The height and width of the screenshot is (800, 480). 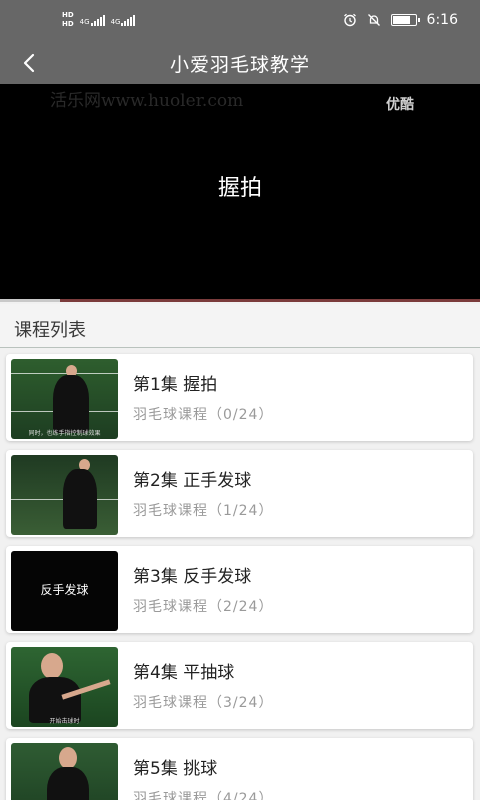 What do you see at coordinates (147, 101) in the screenshot?
I see `video-watermark: 活乐网www.huoler.com` at bounding box center [147, 101].